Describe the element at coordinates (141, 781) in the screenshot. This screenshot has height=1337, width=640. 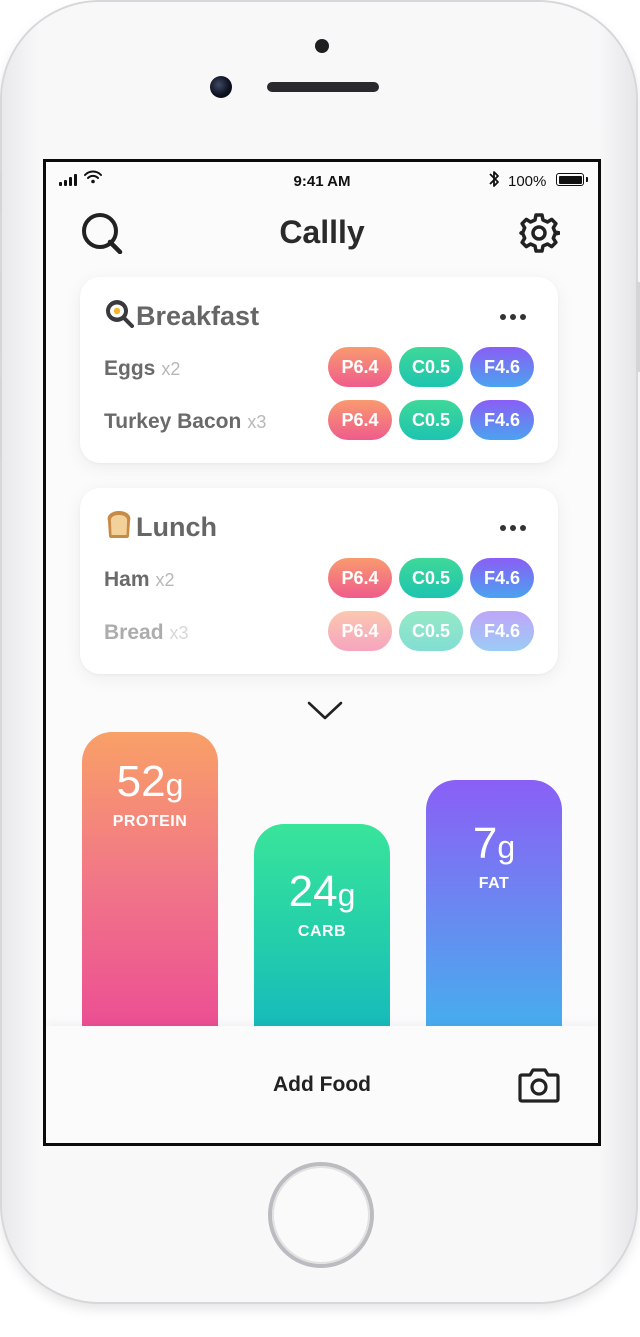
I see `protein-value: 52` at that location.